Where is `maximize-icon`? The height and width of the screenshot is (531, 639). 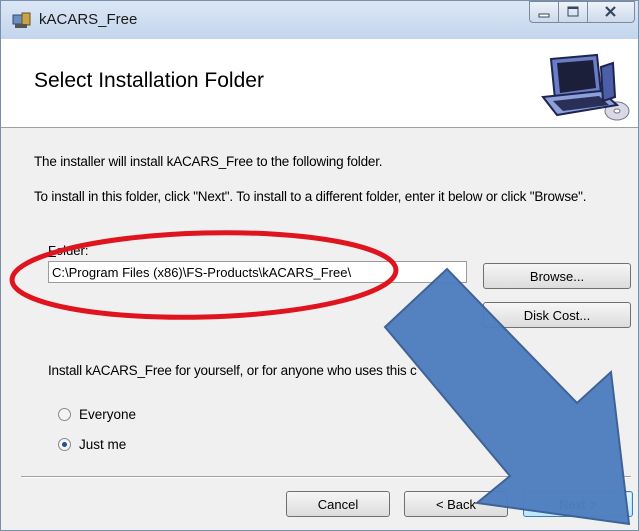
maximize-icon is located at coordinates (573, 11).